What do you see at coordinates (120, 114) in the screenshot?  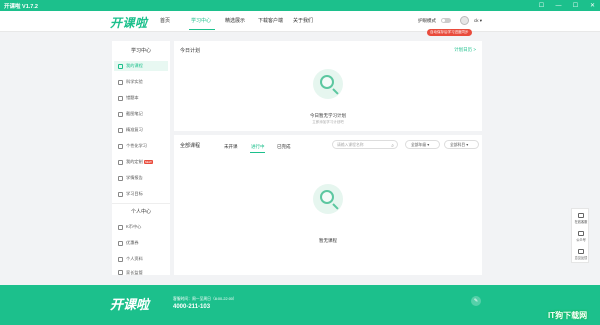 I see `image-icon` at bounding box center [120, 114].